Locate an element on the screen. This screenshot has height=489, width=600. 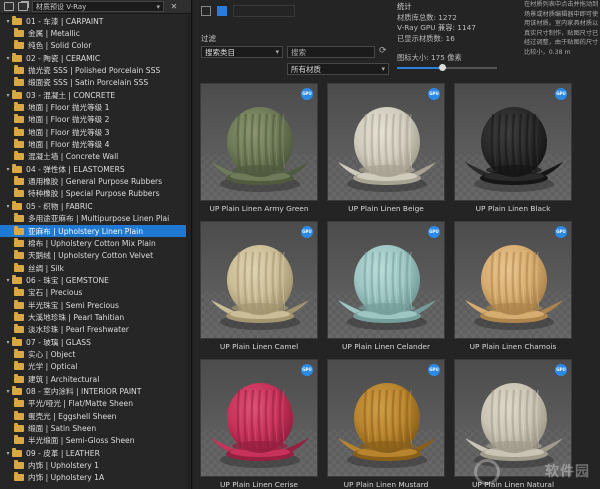
tree-item: 宝石 | Precious is located at coordinates (95, 293).